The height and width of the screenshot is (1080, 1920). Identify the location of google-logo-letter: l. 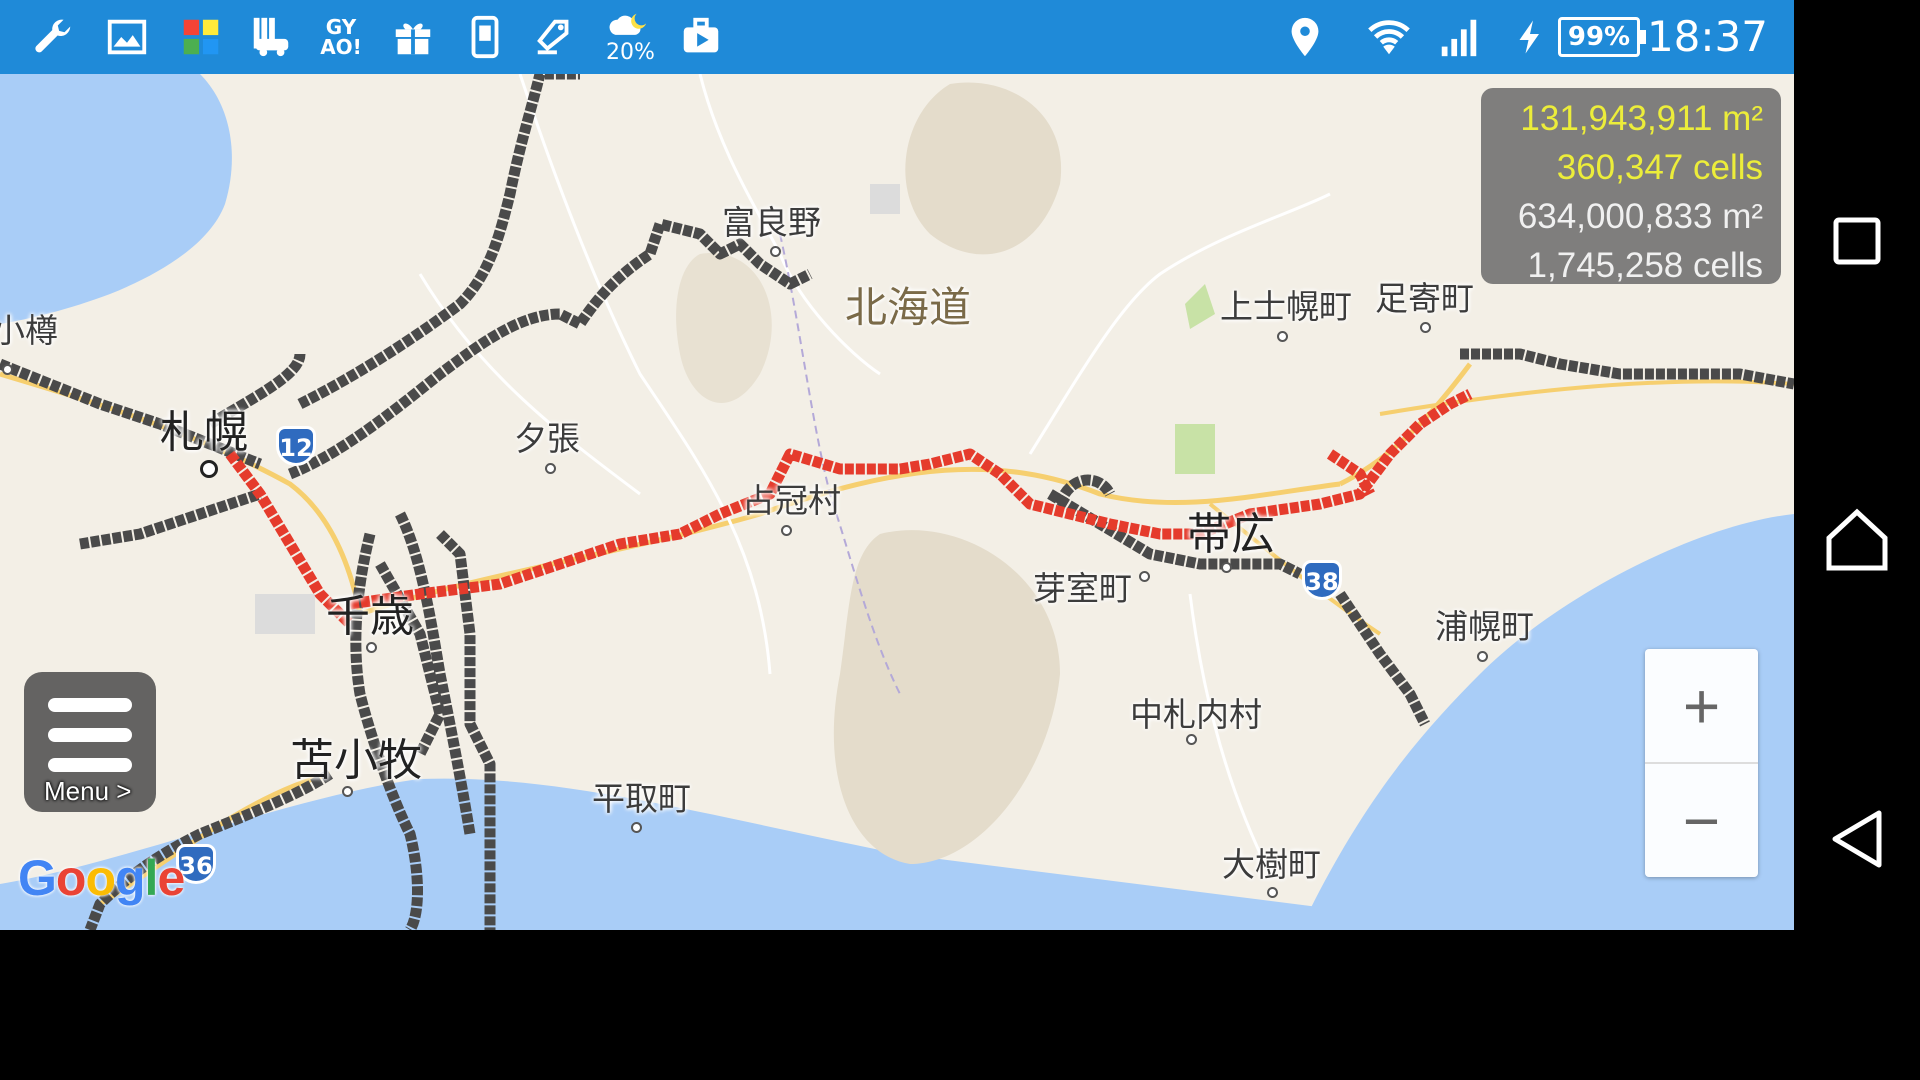
(151, 878).